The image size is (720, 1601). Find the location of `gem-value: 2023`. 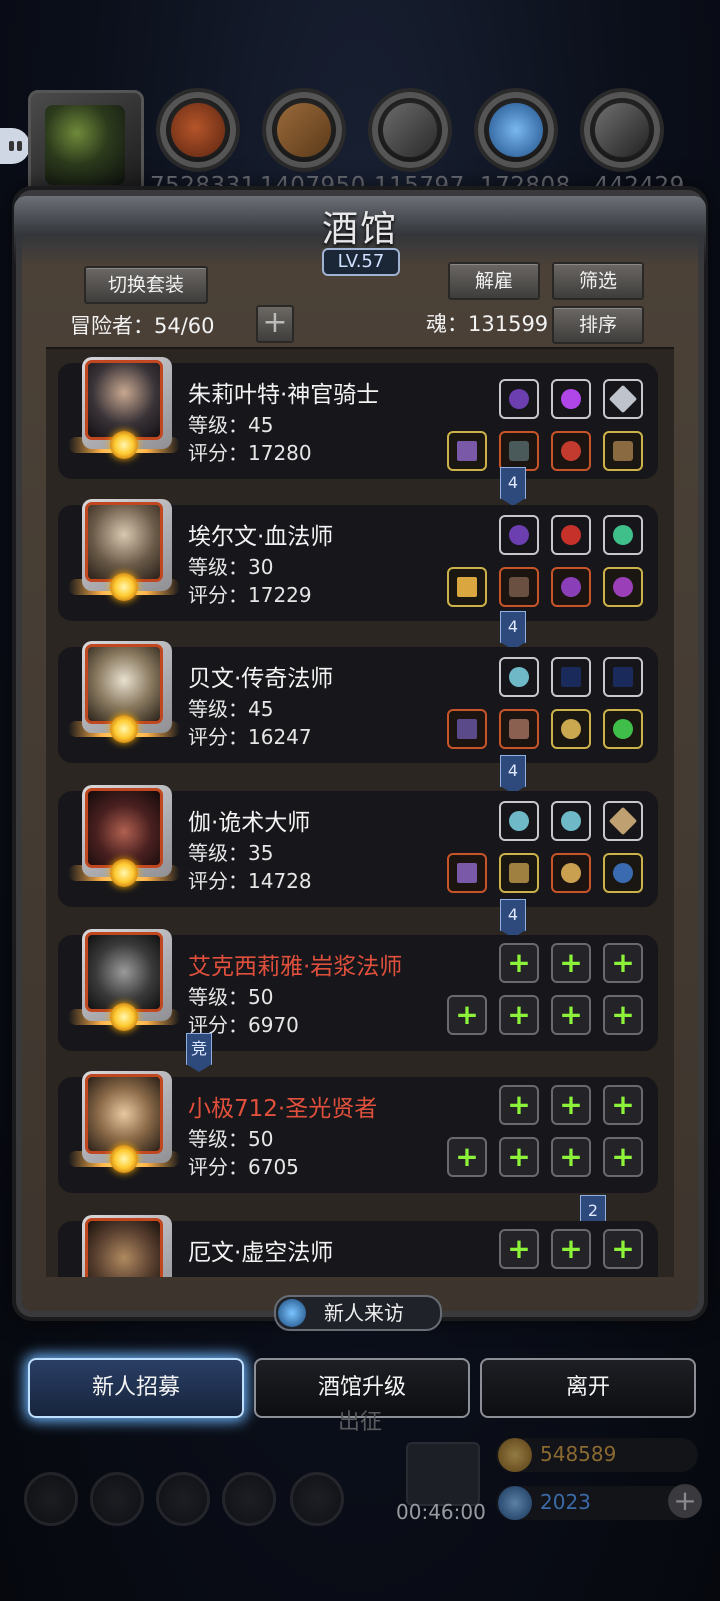

gem-value: 2023 is located at coordinates (565, 1502).